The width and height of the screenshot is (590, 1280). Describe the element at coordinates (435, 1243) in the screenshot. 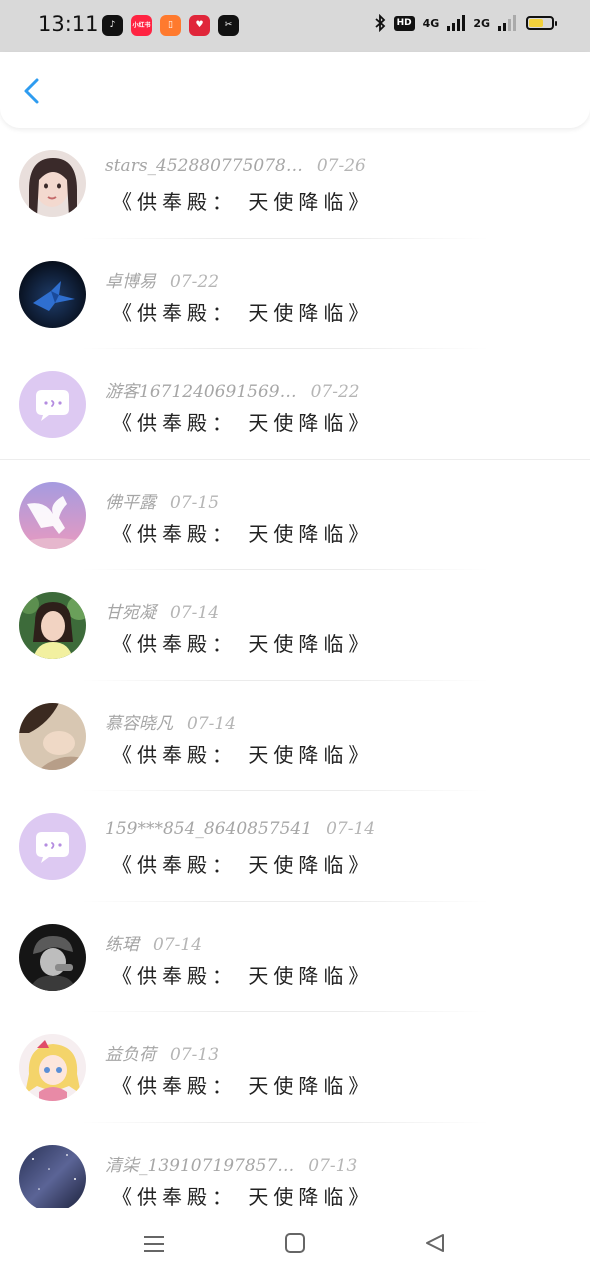

I see `back-triangle-icon` at that location.